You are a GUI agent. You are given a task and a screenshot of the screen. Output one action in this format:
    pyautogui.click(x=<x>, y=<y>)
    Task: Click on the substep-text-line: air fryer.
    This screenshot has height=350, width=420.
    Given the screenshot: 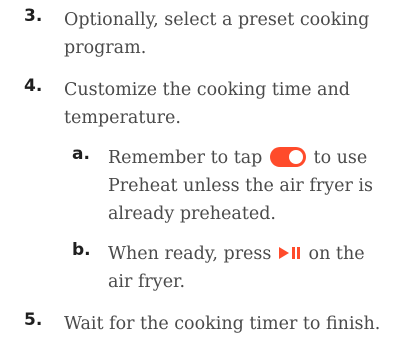 What is the action you would take?
    pyautogui.click(x=147, y=282)
    